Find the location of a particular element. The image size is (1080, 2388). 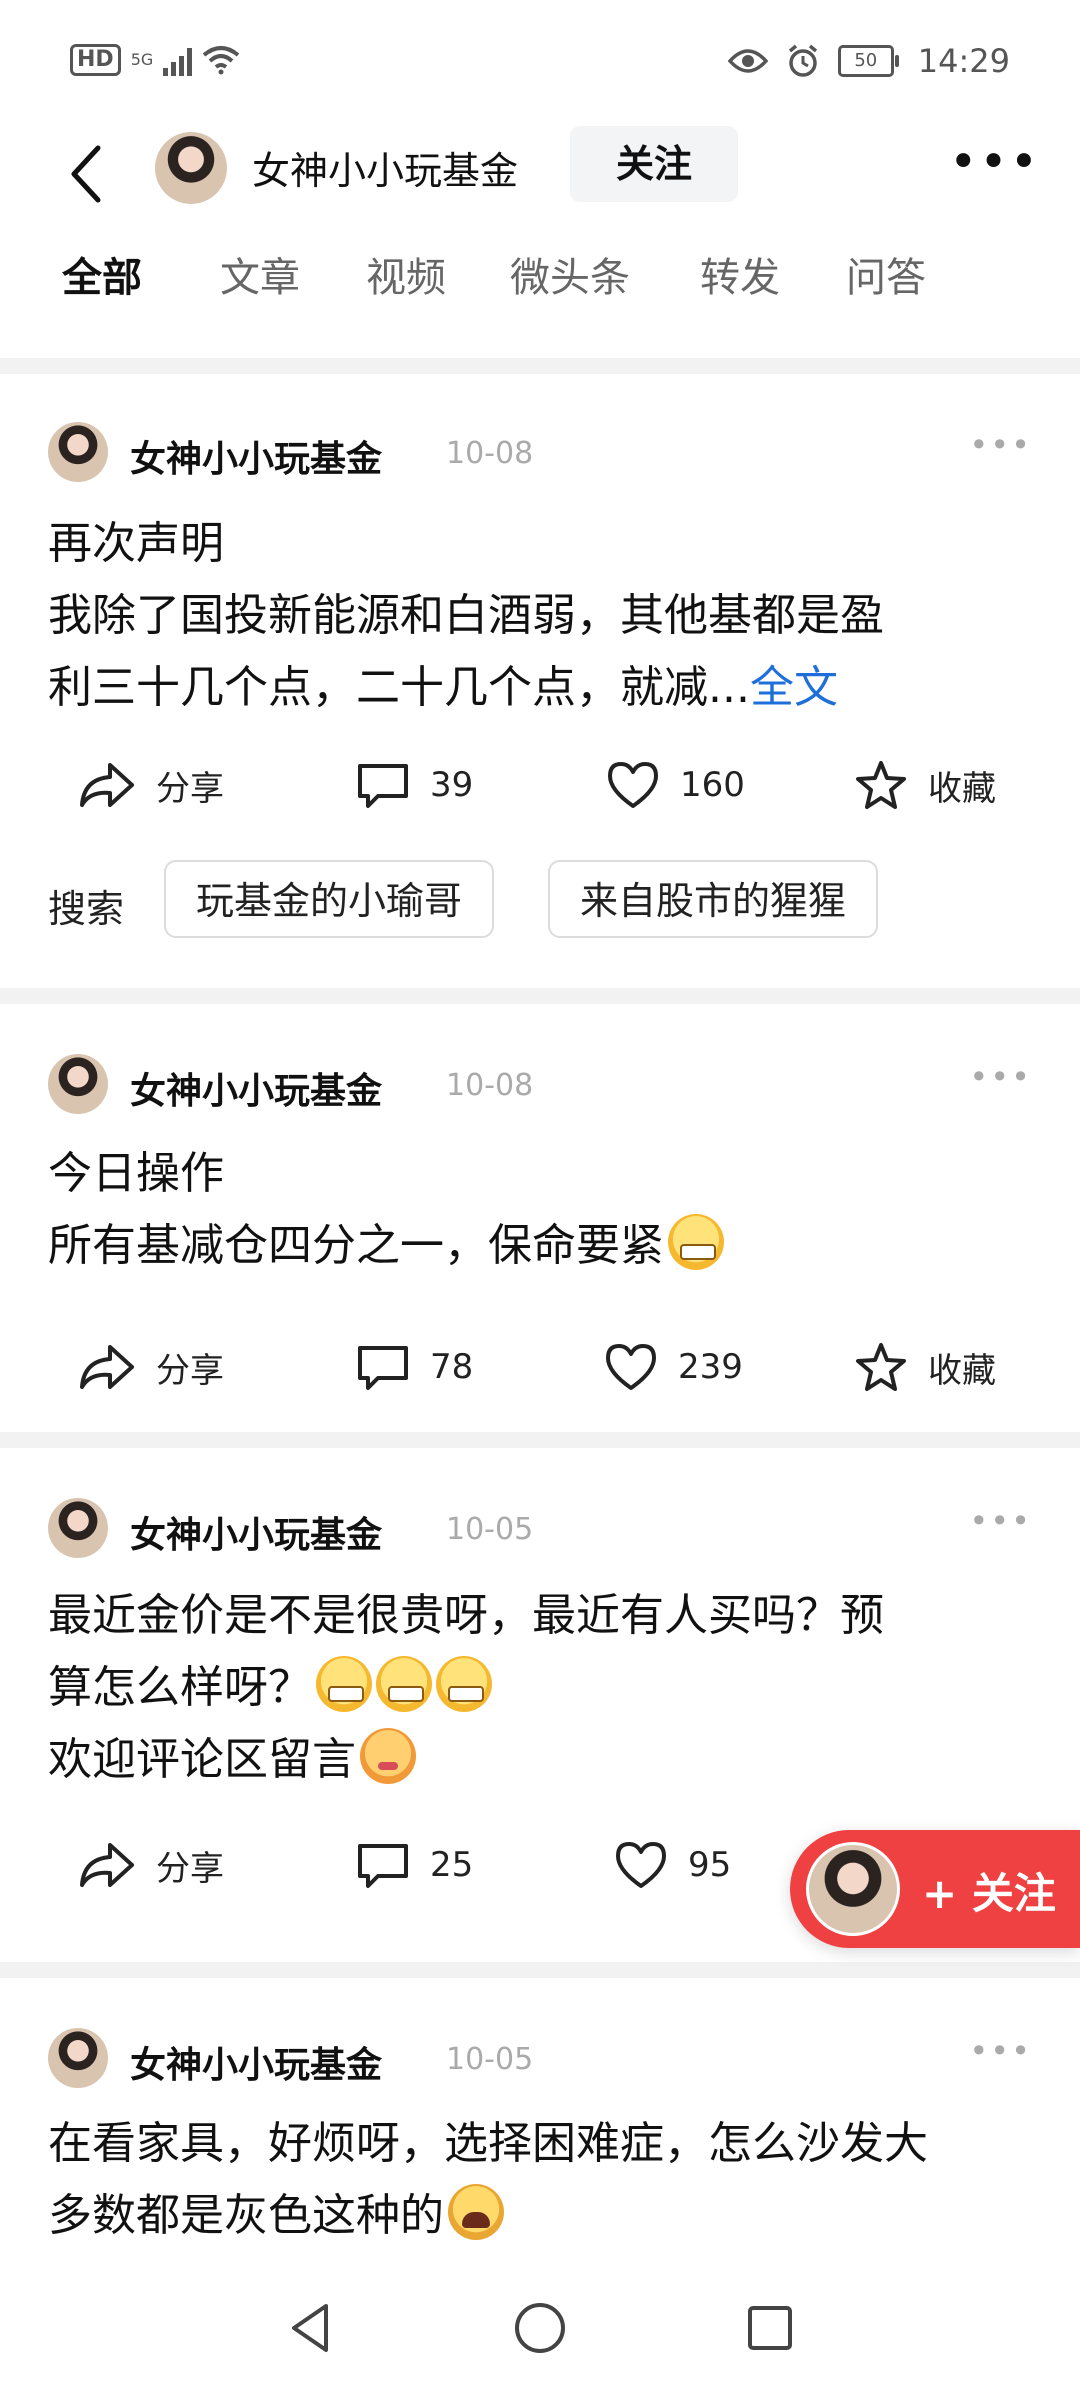

comment-button: 78 is located at coordinates (414, 1367).